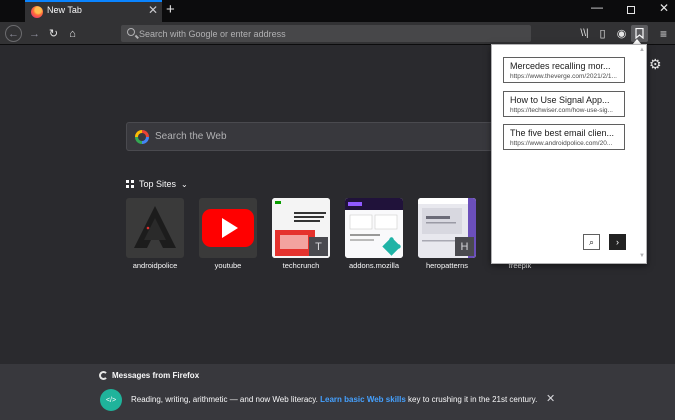 This screenshot has width=675, height=420. I want to click on top-site-techcrunch: T, so click(301, 228).